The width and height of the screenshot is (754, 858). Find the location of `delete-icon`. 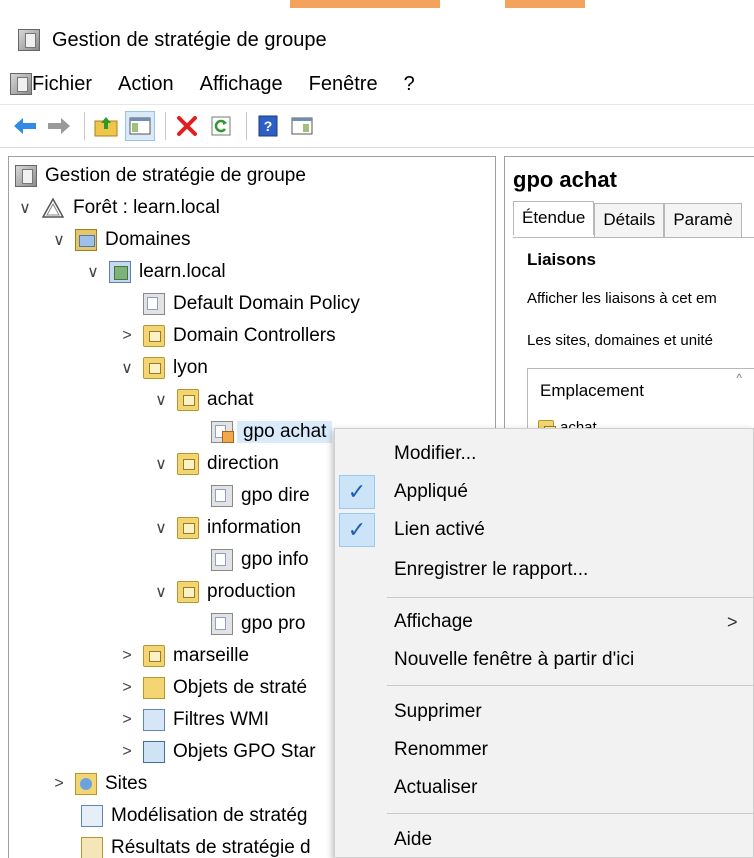

delete-icon is located at coordinates (187, 126).